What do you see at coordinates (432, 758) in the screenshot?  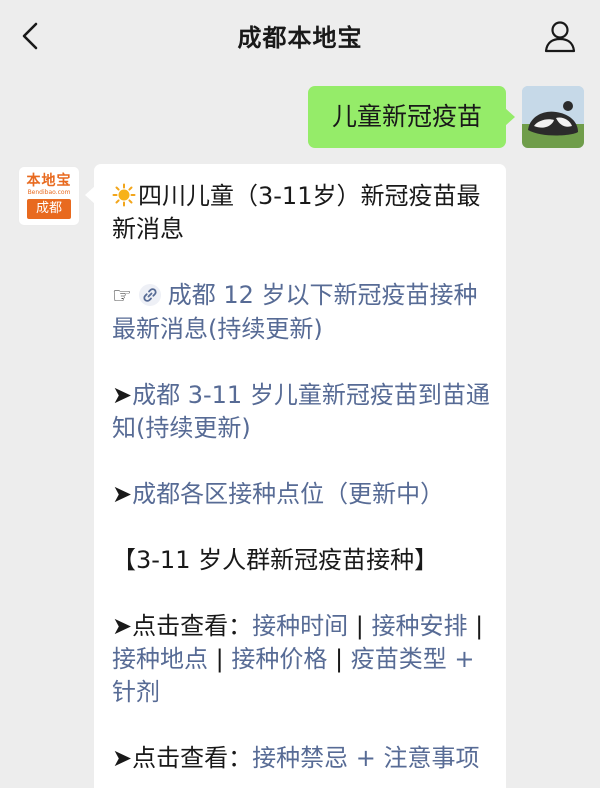 I see `link-precautions: 注意事项` at bounding box center [432, 758].